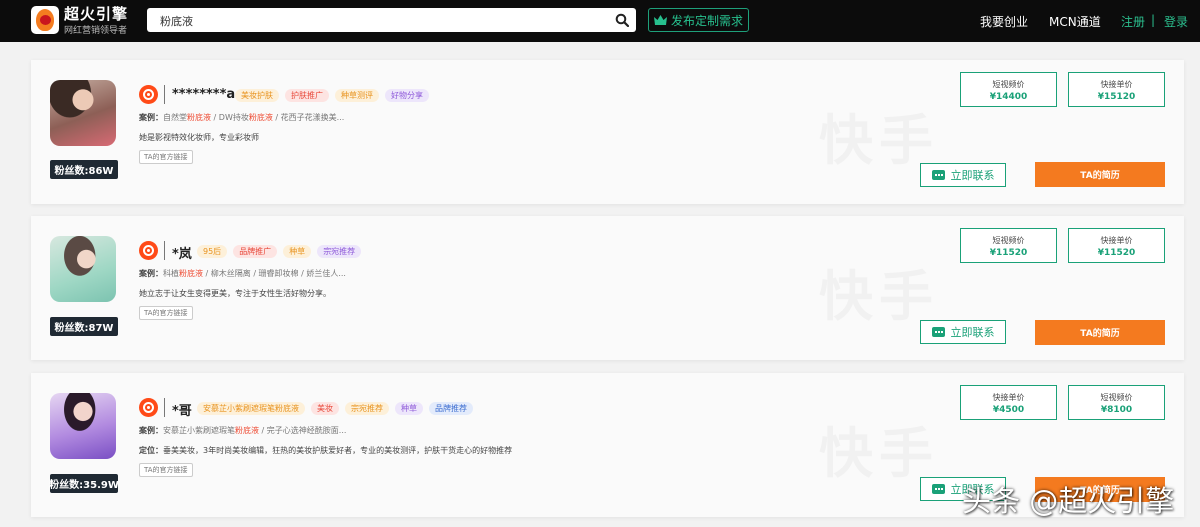 Image resolution: width=1200 pixels, height=527 pixels. Describe the element at coordinates (84, 326) in the screenshot. I see `fans-count: 粉丝数:87W` at that location.